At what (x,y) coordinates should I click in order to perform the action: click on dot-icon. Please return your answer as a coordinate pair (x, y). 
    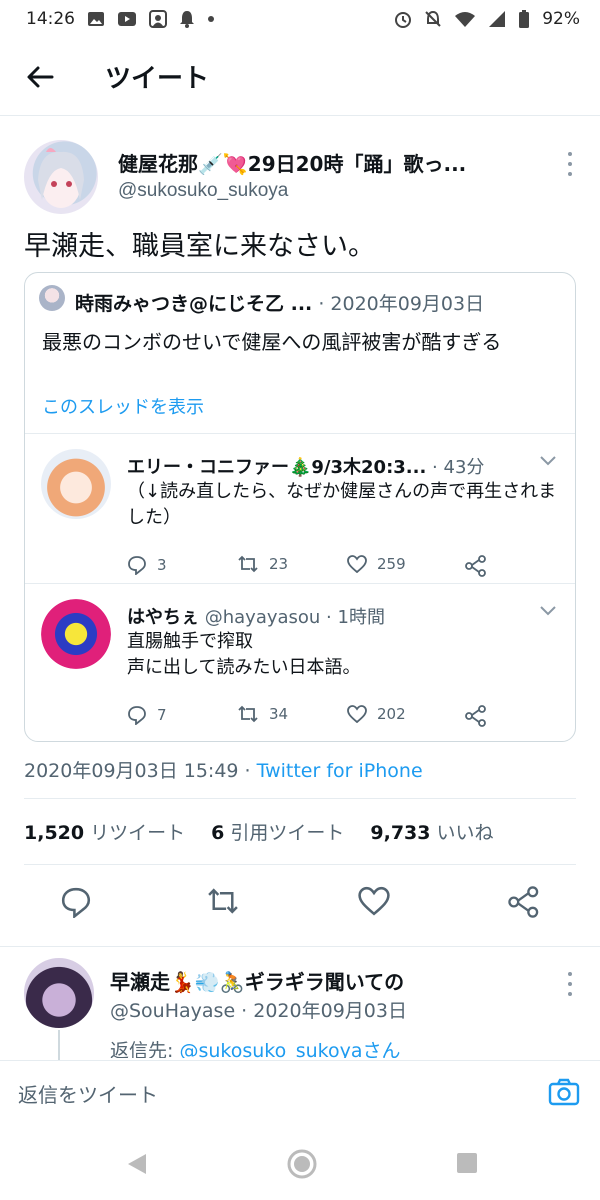
    Looking at the image, I should click on (211, 19).